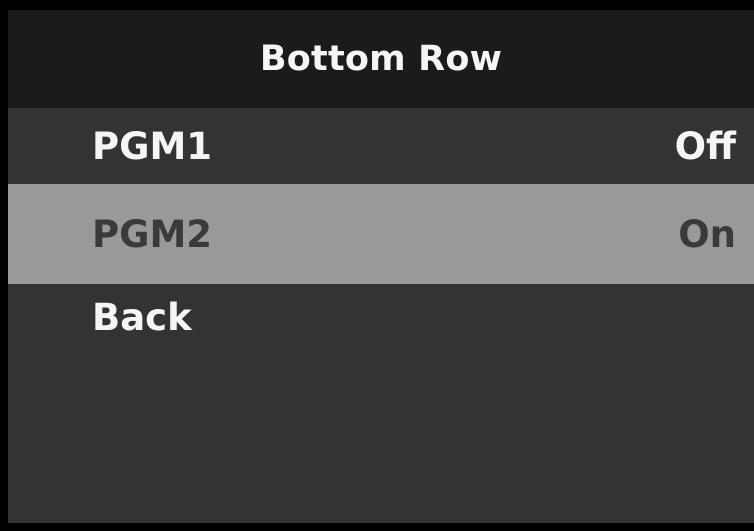 The image size is (754, 531). Describe the element at coordinates (705, 146) in the screenshot. I see `menu-item-value: Off` at that location.